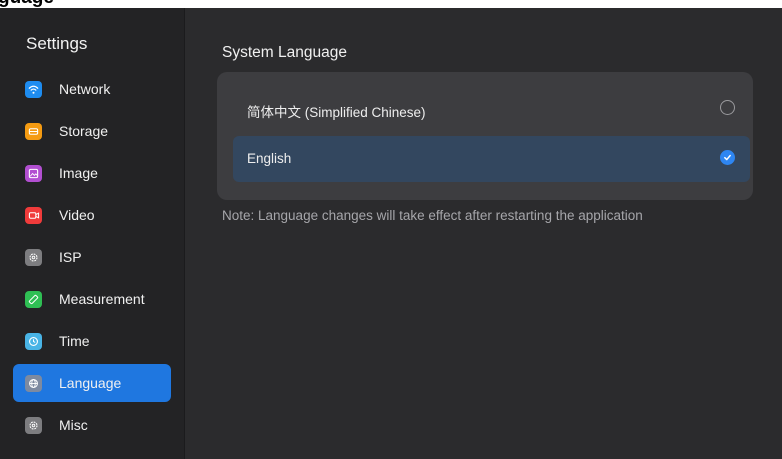 This screenshot has height=459, width=782. Describe the element at coordinates (33, 131) in the screenshot. I see `storage-icon` at that location.